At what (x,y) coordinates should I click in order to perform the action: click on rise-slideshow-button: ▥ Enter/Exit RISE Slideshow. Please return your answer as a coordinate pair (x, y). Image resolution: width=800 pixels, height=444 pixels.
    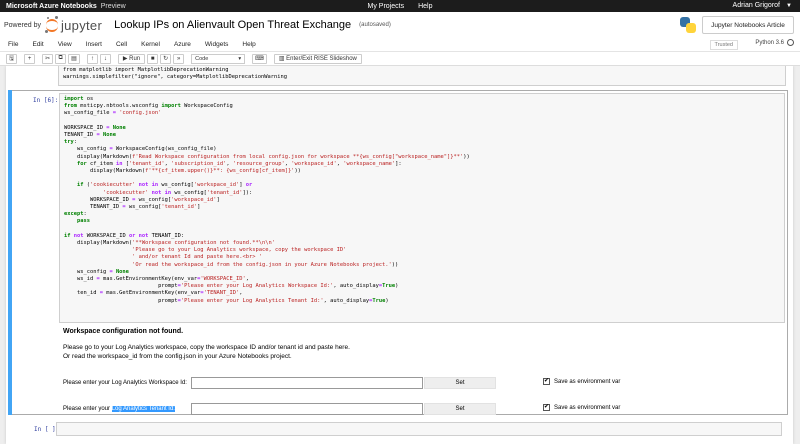
    Looking at the image, I should click on (317, 58).